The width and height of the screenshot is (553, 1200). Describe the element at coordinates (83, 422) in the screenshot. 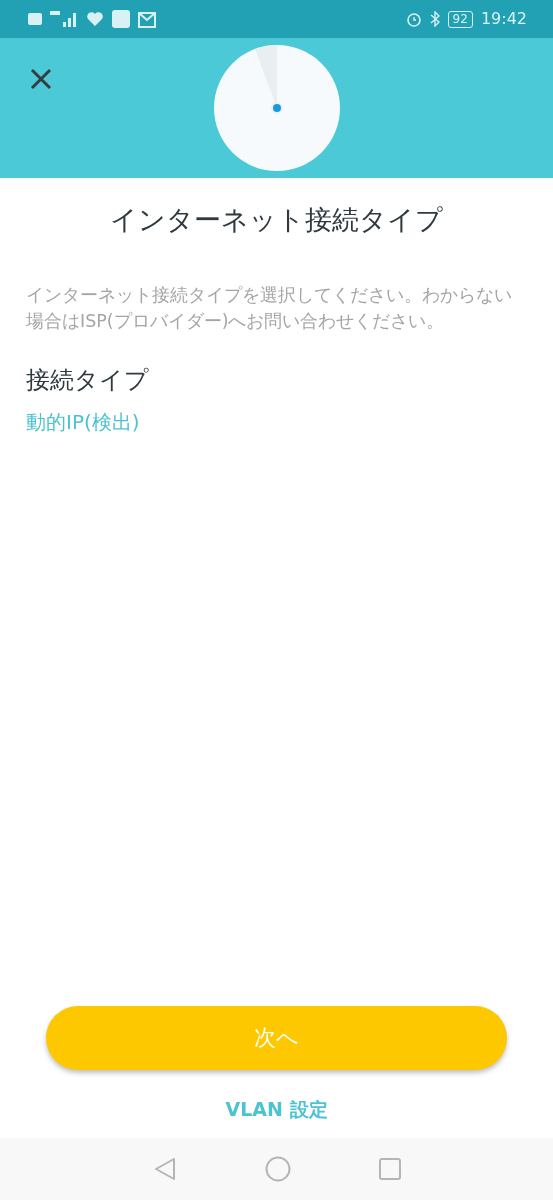

I see `connection-type-link: 動的IP(検出)` at that location.